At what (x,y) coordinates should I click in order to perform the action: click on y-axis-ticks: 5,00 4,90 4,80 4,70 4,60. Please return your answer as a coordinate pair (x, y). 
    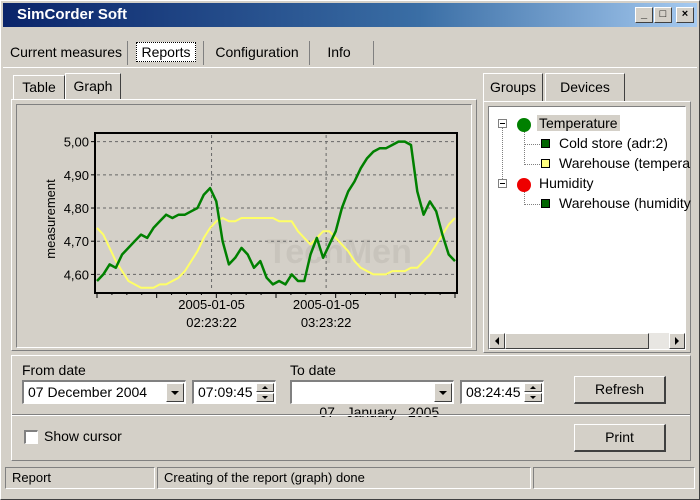
    Looking at the image, I should click on (80, 208).